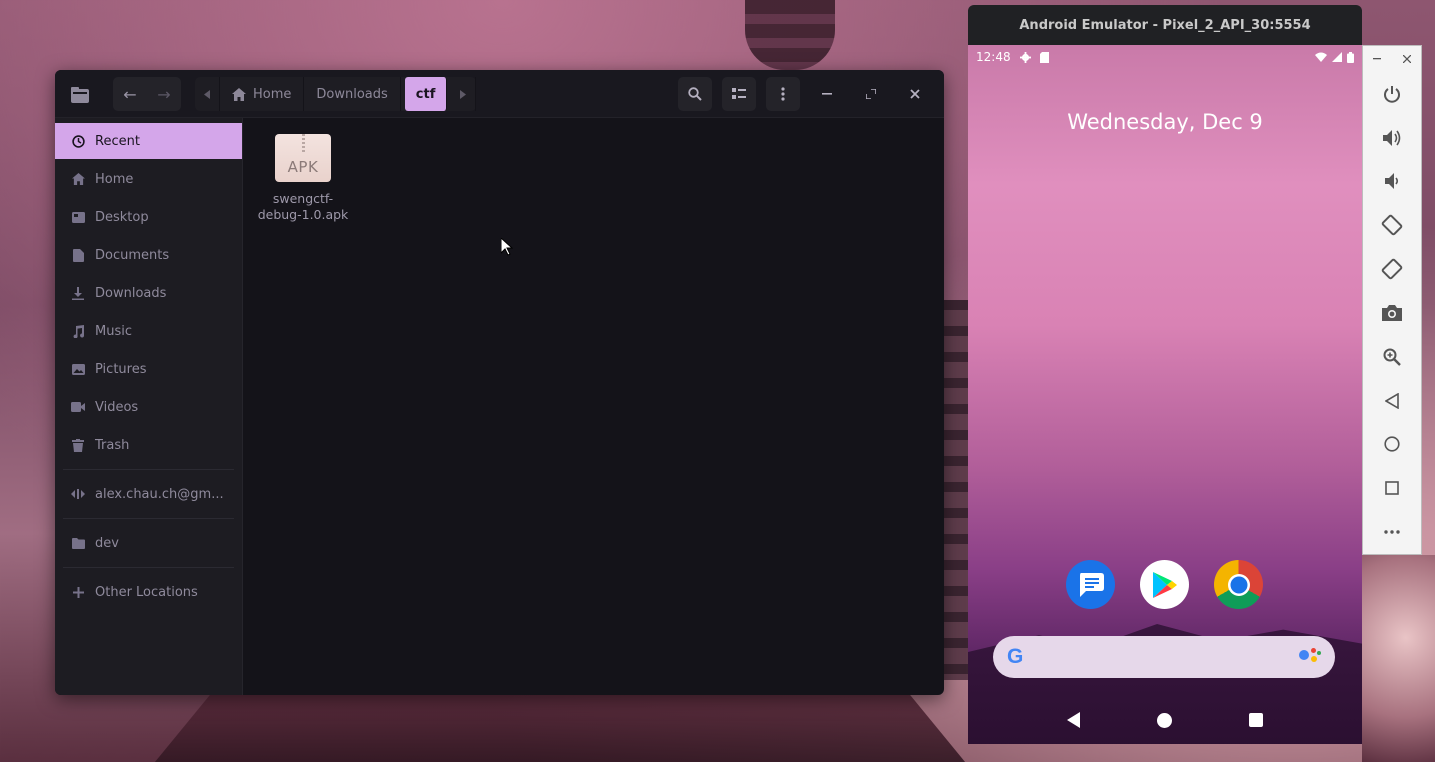 The image size is (1435, 762). Describe the element at coordinates (78, 255) in the screenshot. I see `documents-icon` at that location.